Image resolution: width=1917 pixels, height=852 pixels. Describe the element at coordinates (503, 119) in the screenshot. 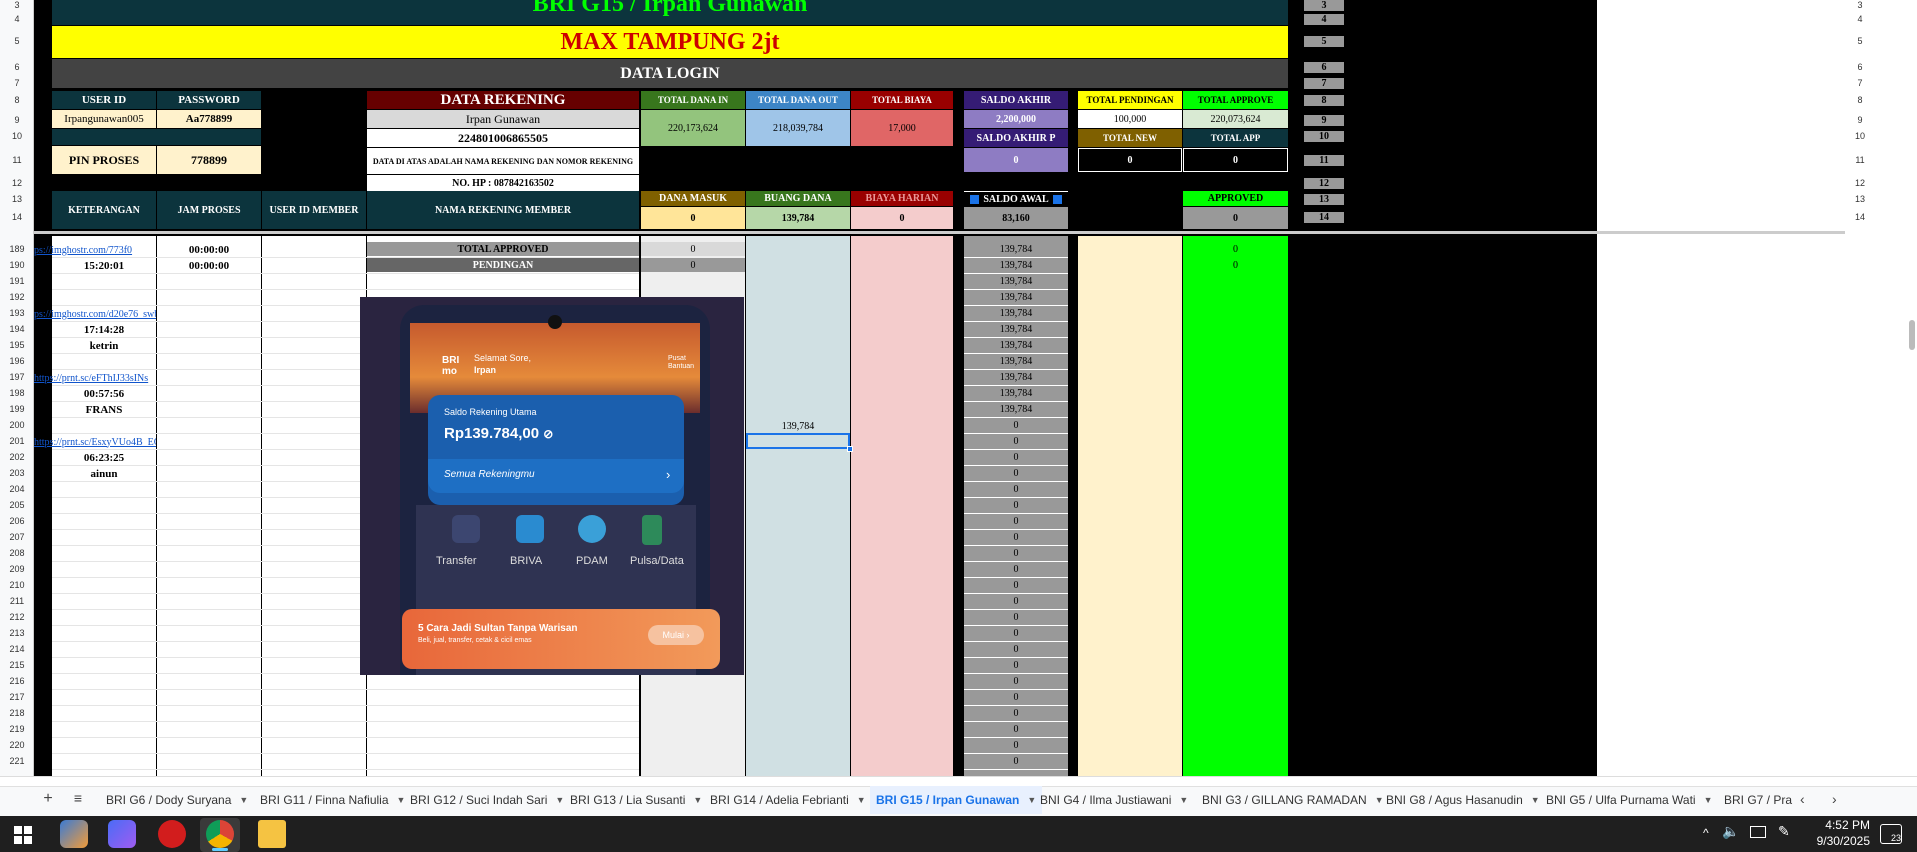

I see `rekening-name: Irpan Gunawan` at that location.